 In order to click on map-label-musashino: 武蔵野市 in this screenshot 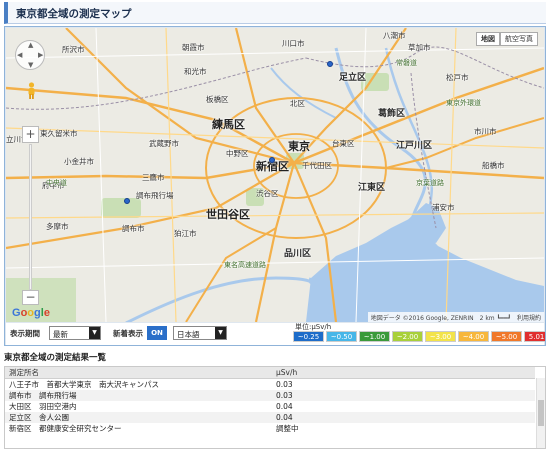, I will do `click(164, 143)`.